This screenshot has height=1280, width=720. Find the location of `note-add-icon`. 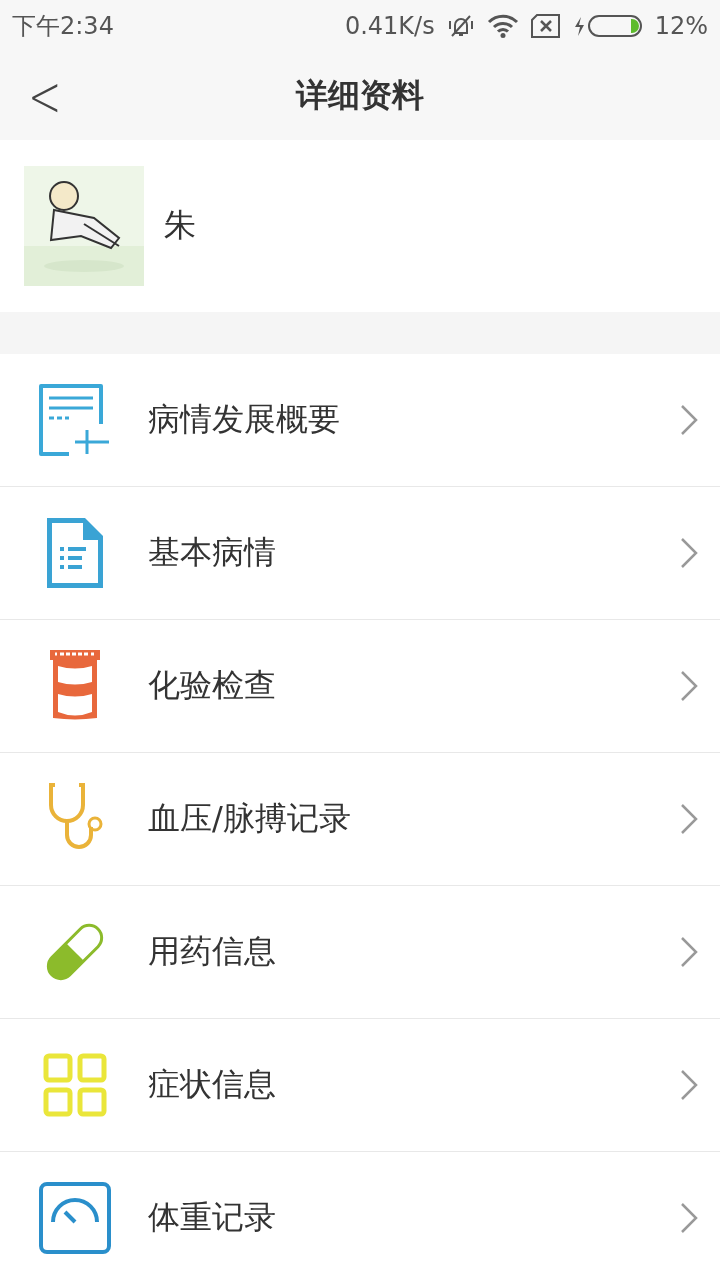

note-add-icon is located at coordinates (75, 420).